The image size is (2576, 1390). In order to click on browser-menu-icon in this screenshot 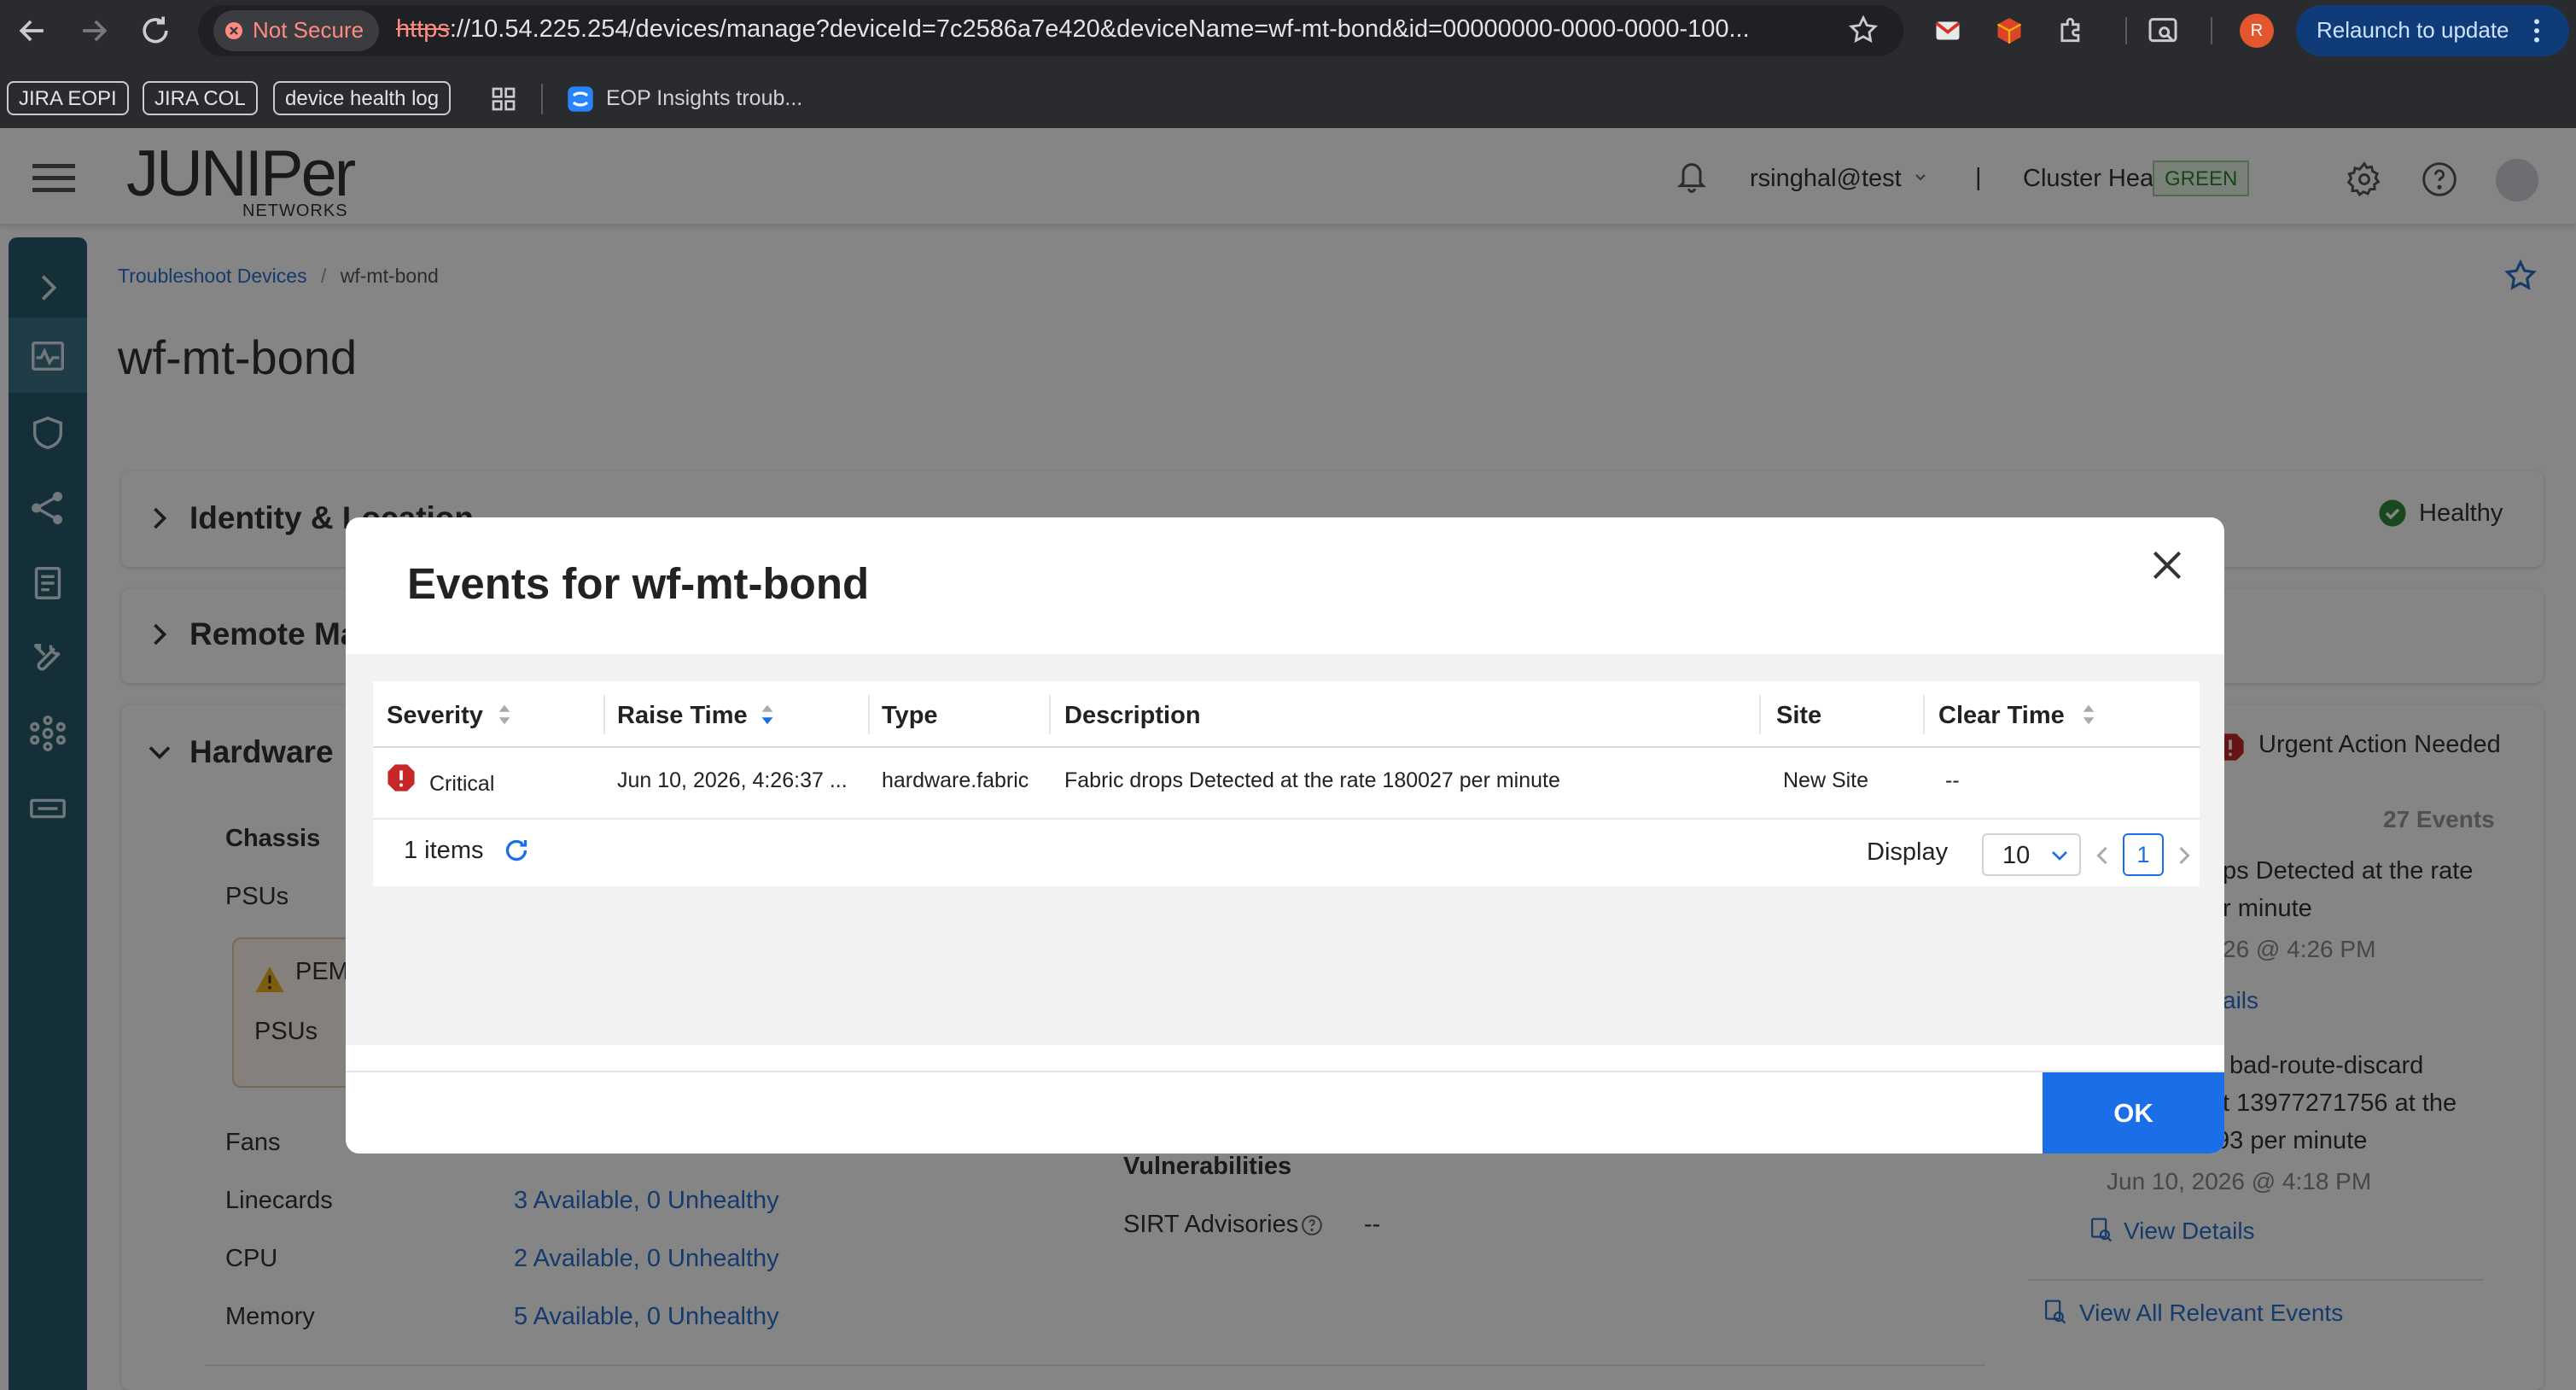, I will do `click(2537, 30)`.